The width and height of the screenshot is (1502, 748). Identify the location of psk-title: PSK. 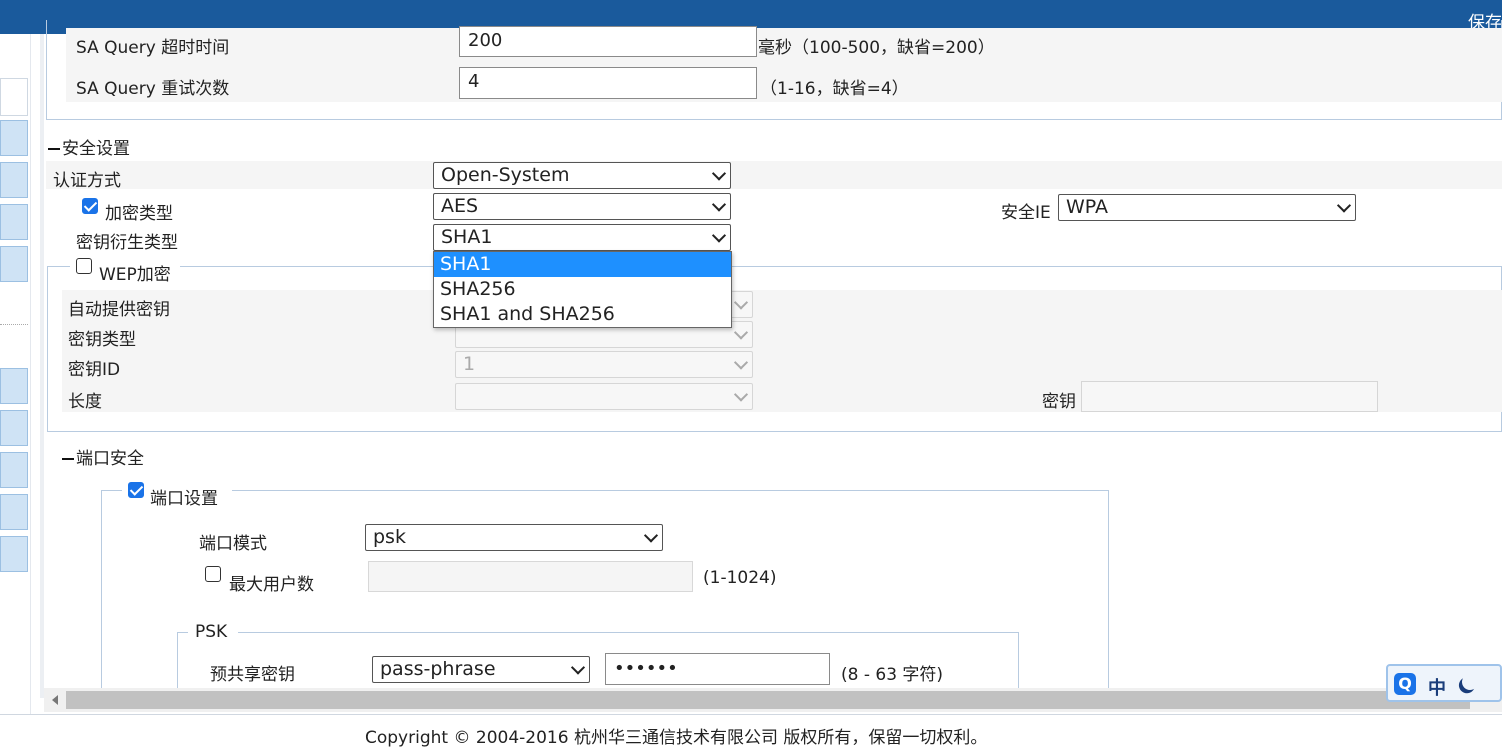
(211, 632).